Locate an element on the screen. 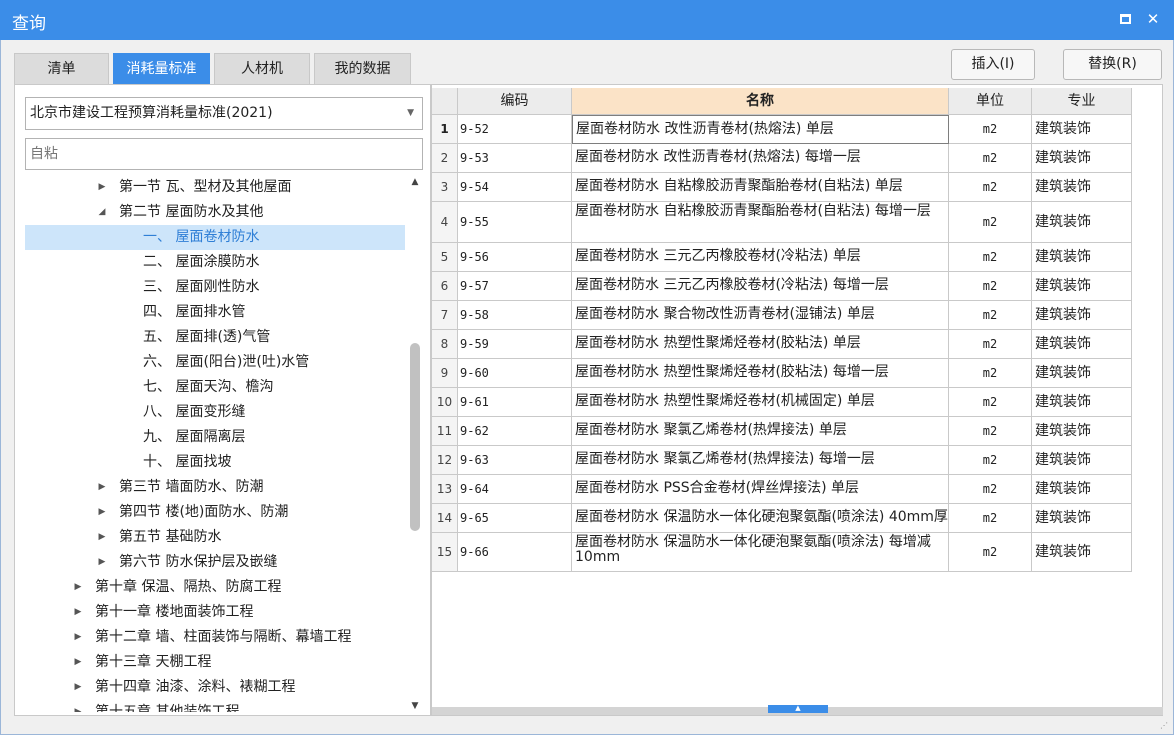 The image size is (1174, 735). table-row: 12 9-63 屋面卷材防水 聚氯乙烯卷材(热焊接法) 每增一层 m2 建筑装饰 is located at coordinates (782, 460).